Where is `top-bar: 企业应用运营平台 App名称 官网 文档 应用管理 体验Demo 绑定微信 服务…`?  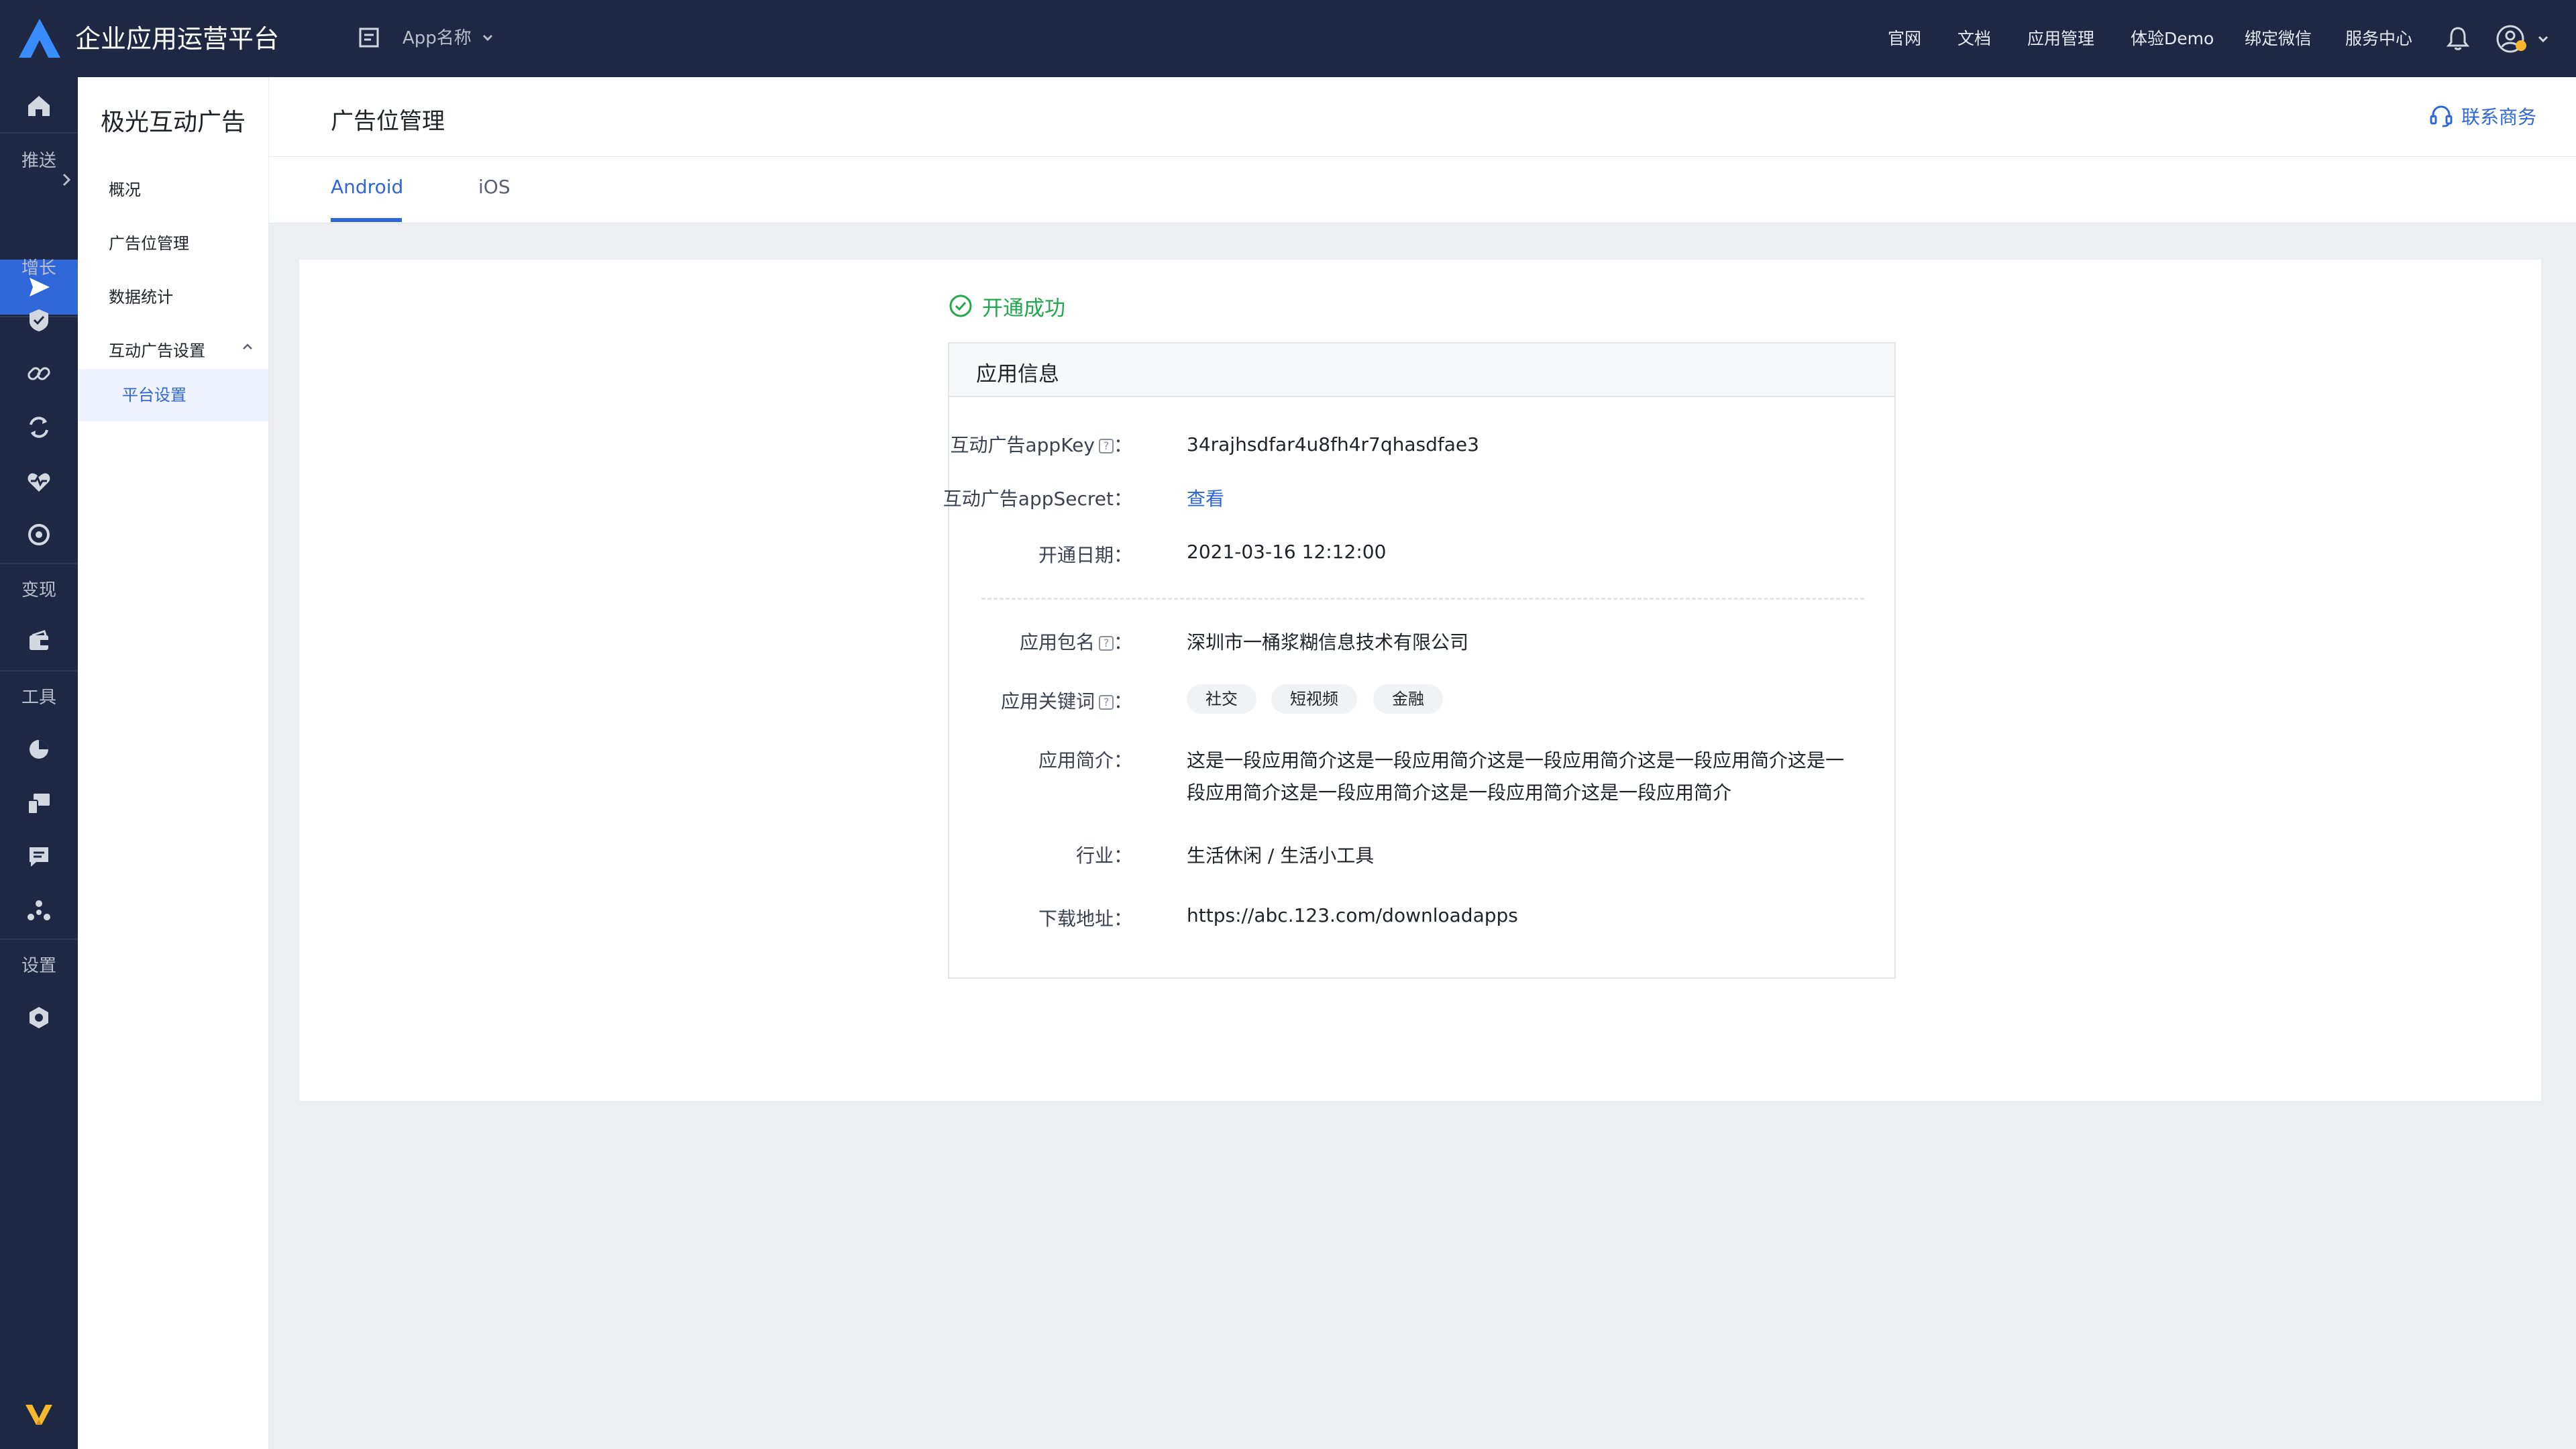
top-bar: 企业应用运营平台 App名称 官网 文档 应用管理 体验Demo 绑定微信 服务… is located at coordinates (1288, 38).